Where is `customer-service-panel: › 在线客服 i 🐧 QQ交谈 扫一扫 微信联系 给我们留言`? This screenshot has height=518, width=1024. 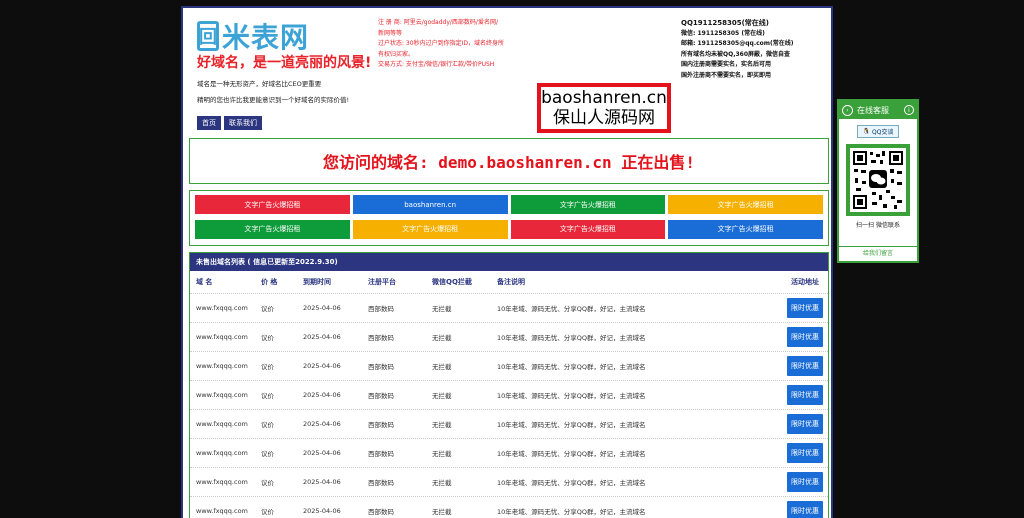 customer-service-panel: › 在线客服 i 🐧 QQ交谈 扫一扫 微信联系 给我们留言 is located at coordinates (878, 181).